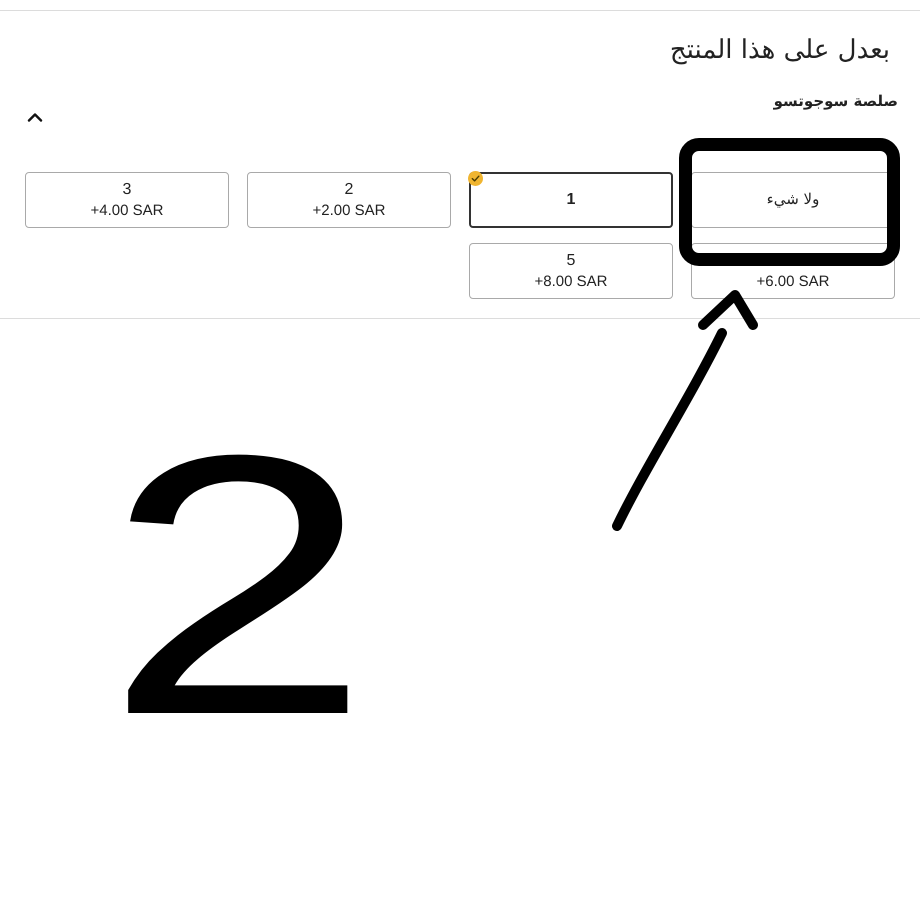  I want to click on option-button: 2 +2.00 SAR, so click(349, 200).